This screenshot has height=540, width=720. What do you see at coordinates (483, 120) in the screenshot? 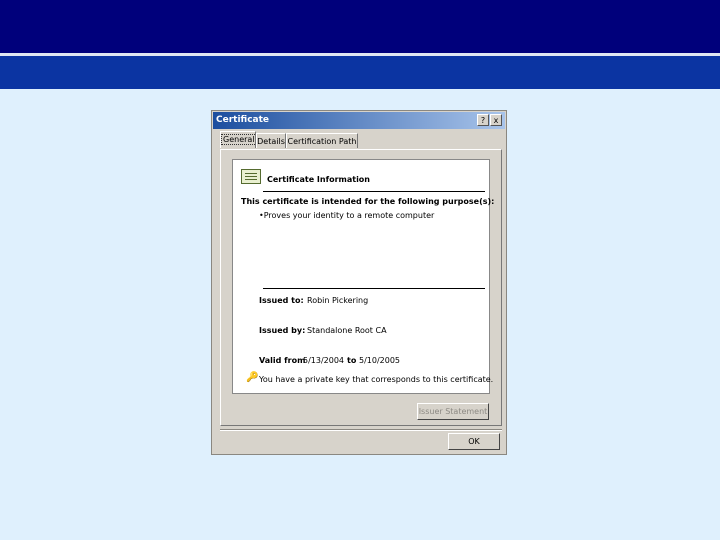
I see `help-button: ?` at bounding box center [483, 120].